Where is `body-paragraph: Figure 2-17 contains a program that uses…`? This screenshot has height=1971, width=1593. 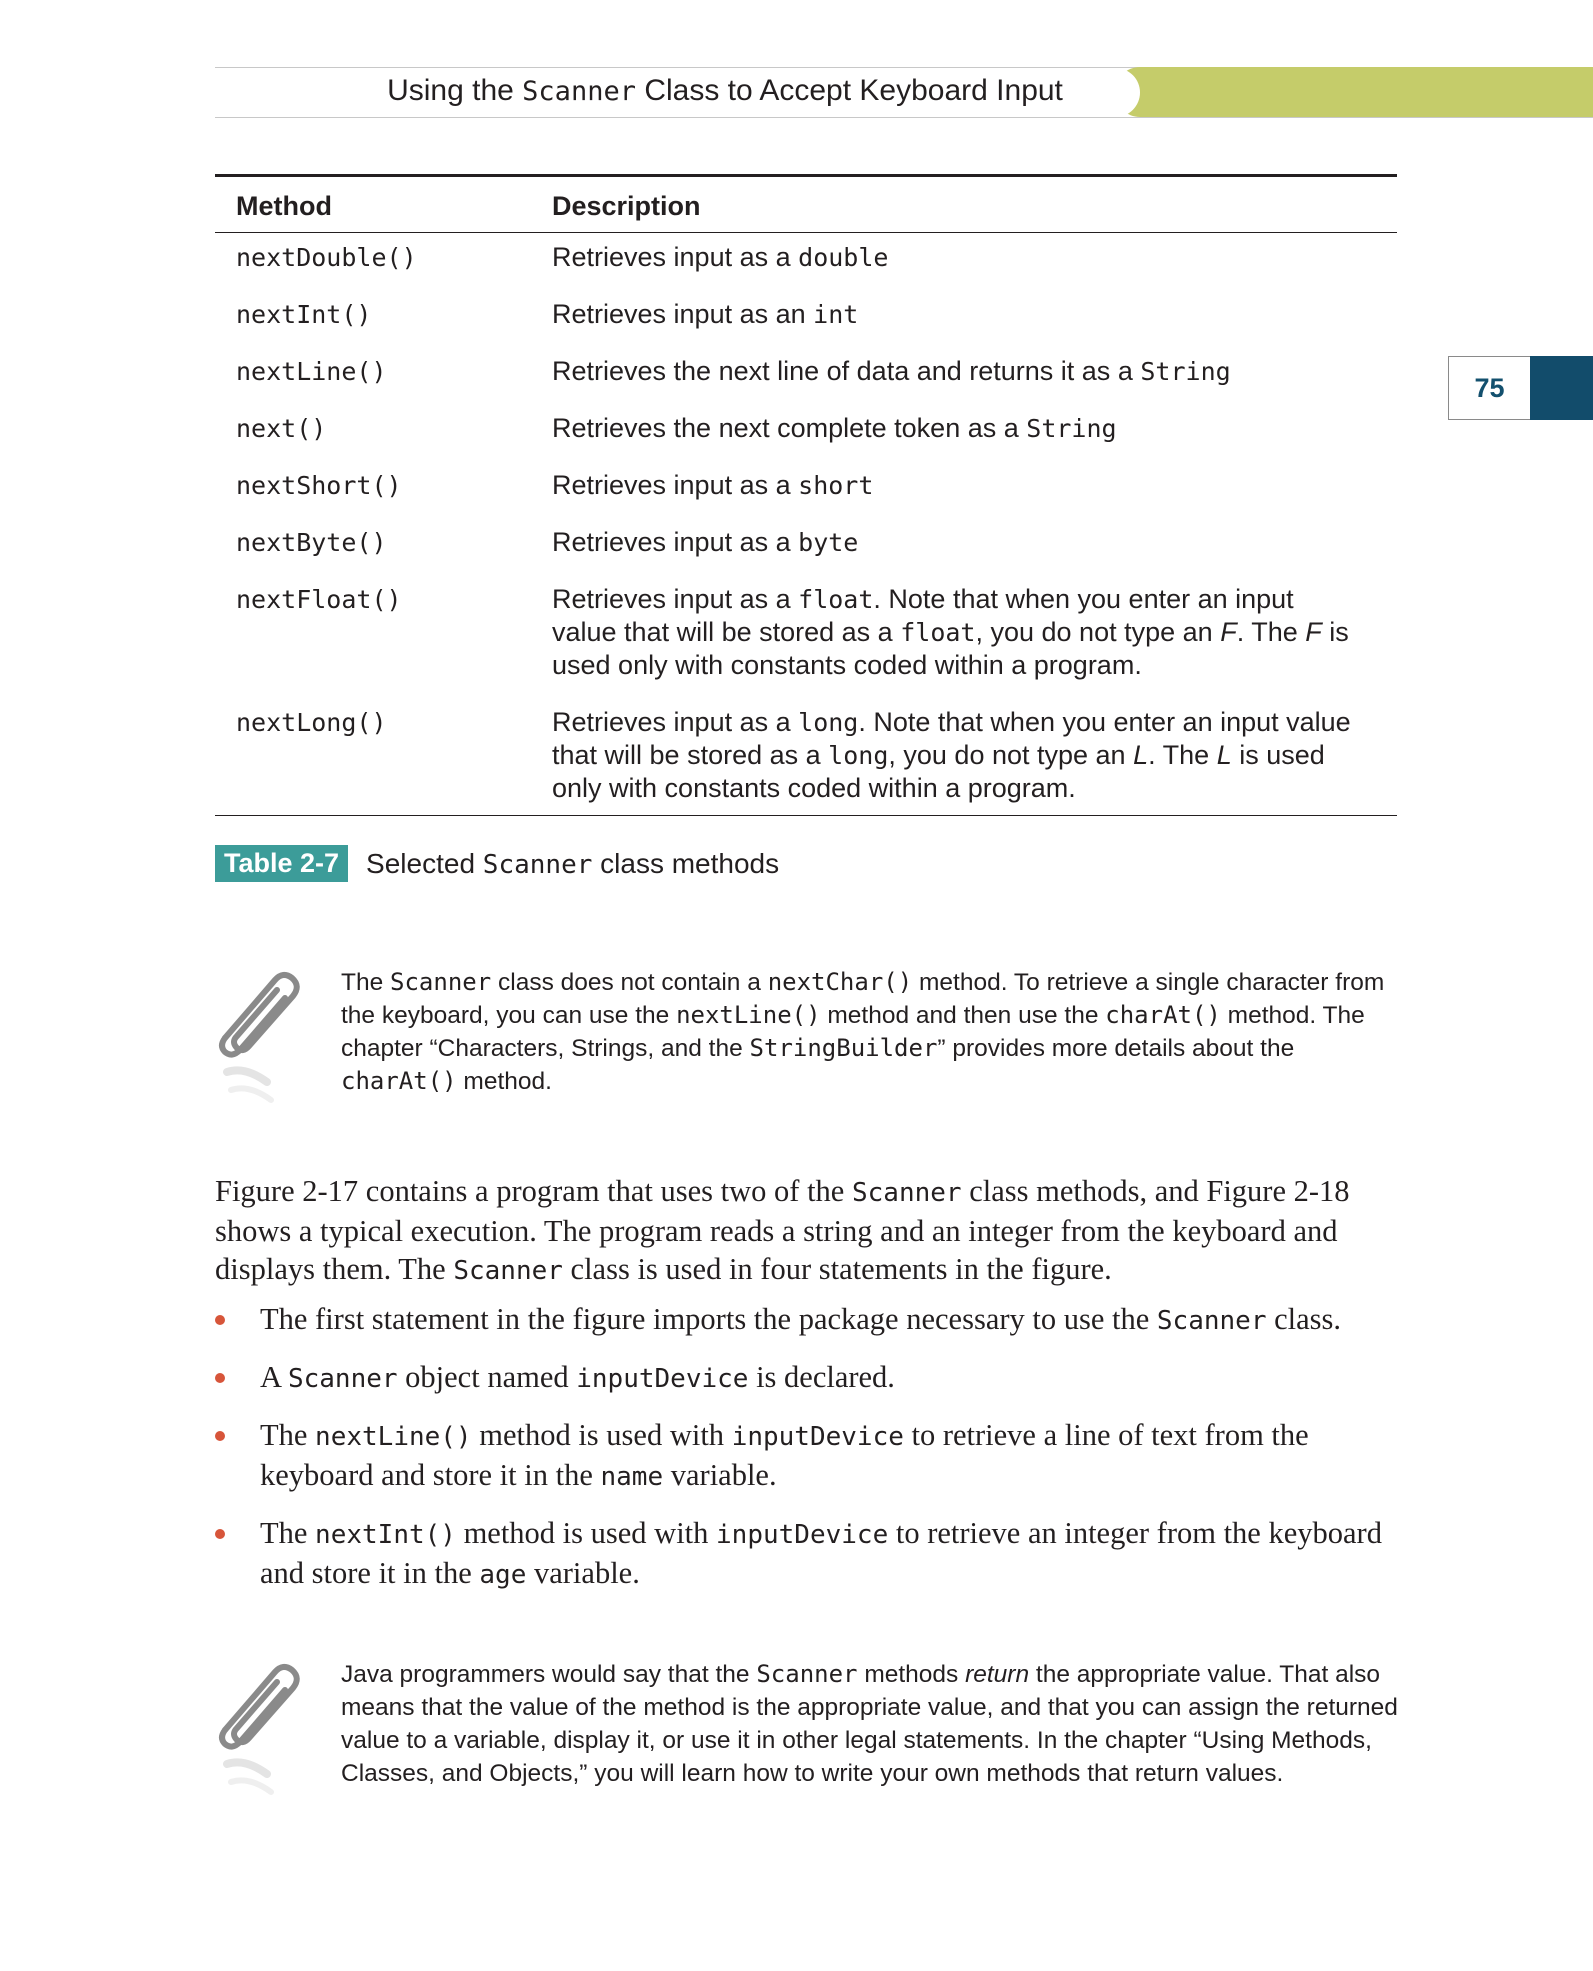 body-paragraph: Figure 2-17 contains a program that uses… is located at coordinates (782, 1230).